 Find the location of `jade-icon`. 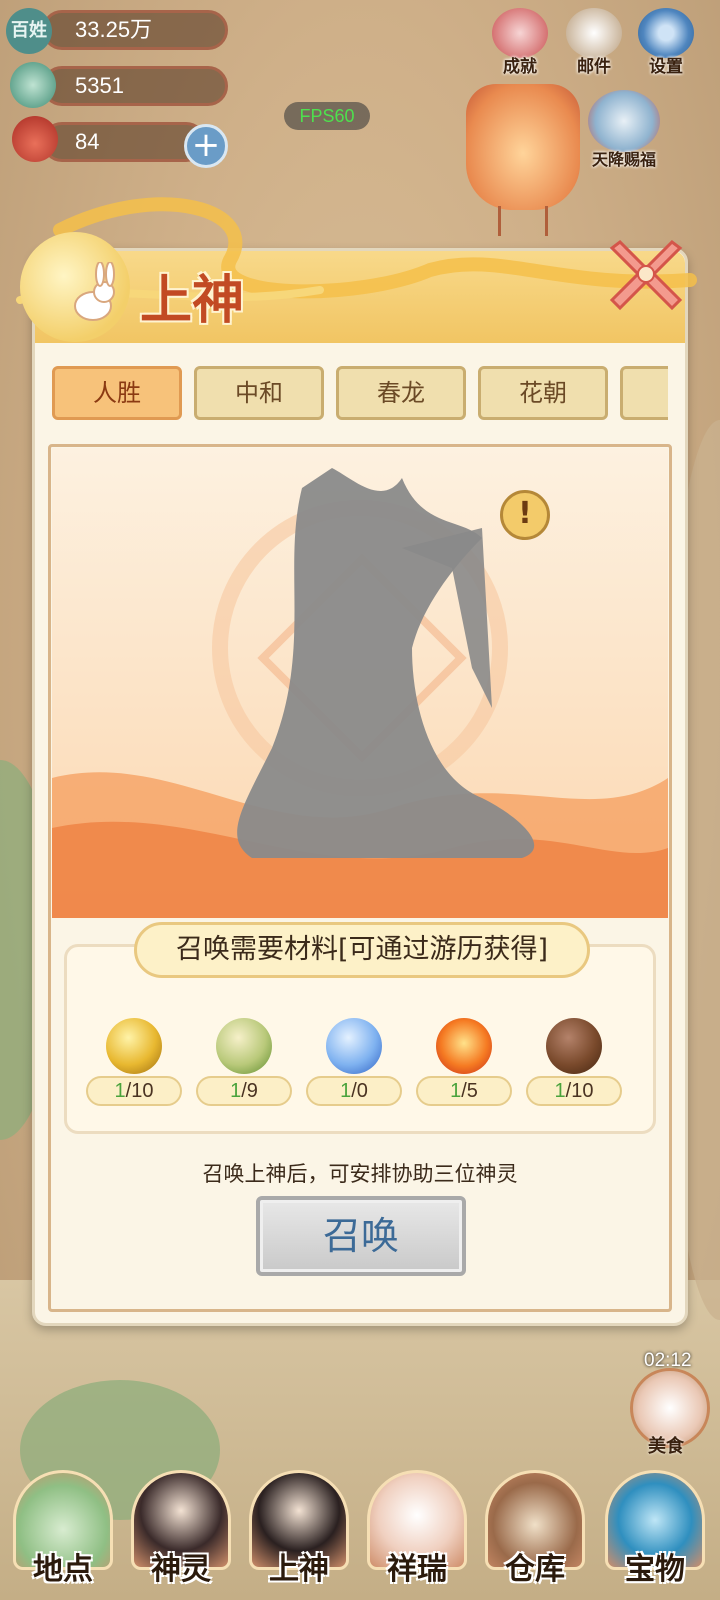

jade-icon is located at coordinates (33, 85).